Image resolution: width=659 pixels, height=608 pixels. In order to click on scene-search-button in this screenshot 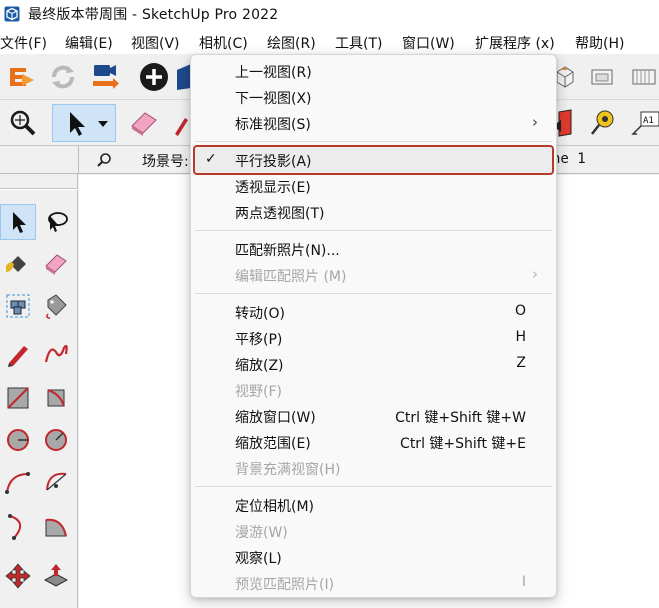, I will do `click(103, 160)`.